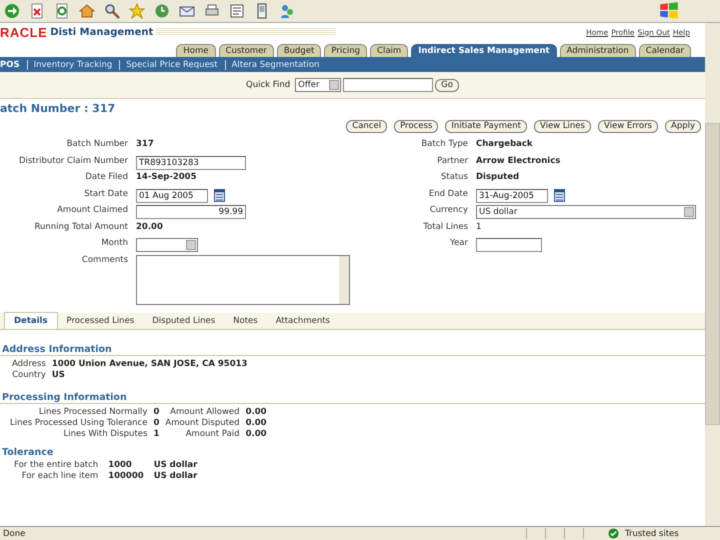  What do you see at coordinates (586, 212) in the screenshot?
I see `dropdown-field: US dollar` at bounding box center [586, 212].